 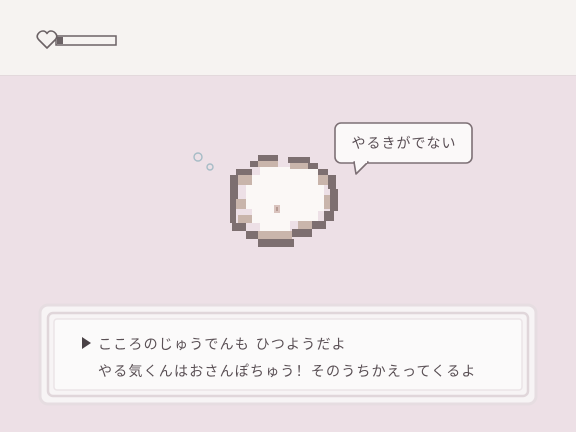 What do you see at coordinates (287, 372) in the screenshot?
I see `dialog-line-2: やる気くんはおさんぽちゅう！そのうちかえってくるよ` at bounding box center [287, 372].